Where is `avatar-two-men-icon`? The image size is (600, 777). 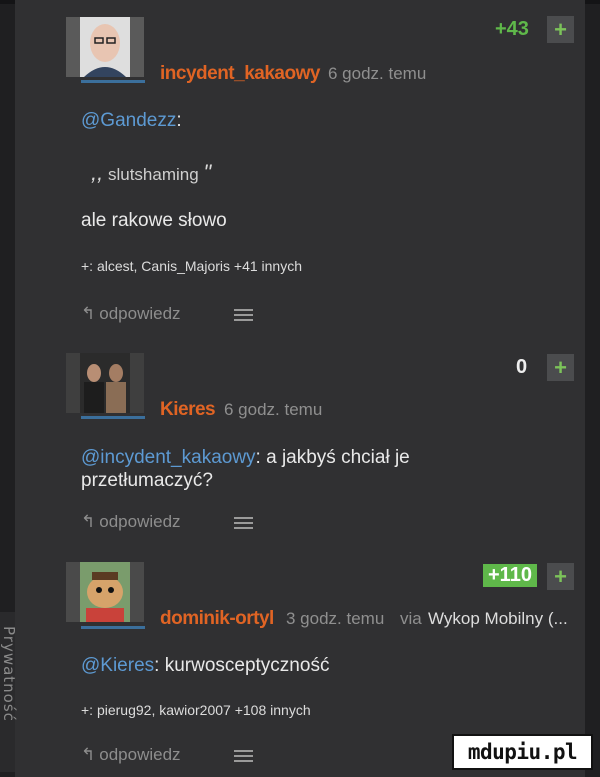 avatar-two-men-icon is located at coordinates (105, 383).